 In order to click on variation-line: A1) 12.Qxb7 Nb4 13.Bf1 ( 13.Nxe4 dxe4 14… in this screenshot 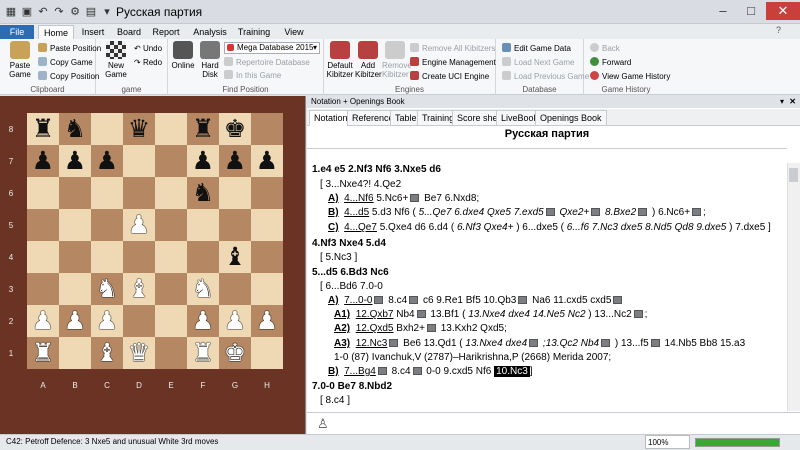, I will do `click(490, 315)`.